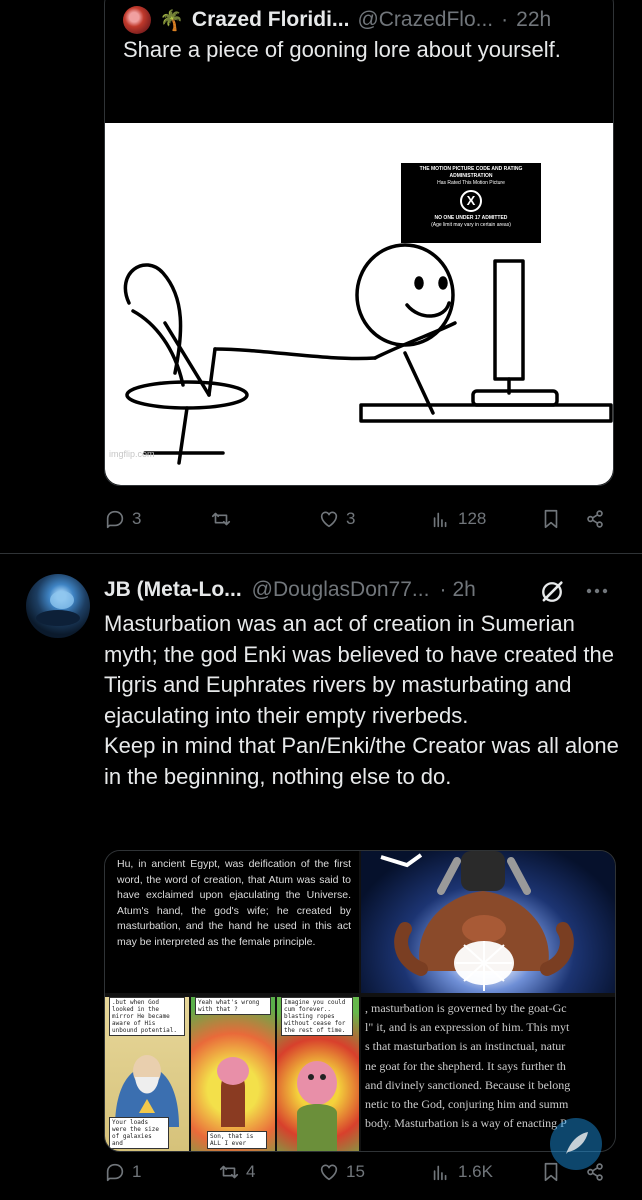 This screenshot has width=642, height=1200. Describe the element at coordinates (467, 1104) in the screenshot. I see `serif-line: netic to the God, conjuring him and summ` at that location.